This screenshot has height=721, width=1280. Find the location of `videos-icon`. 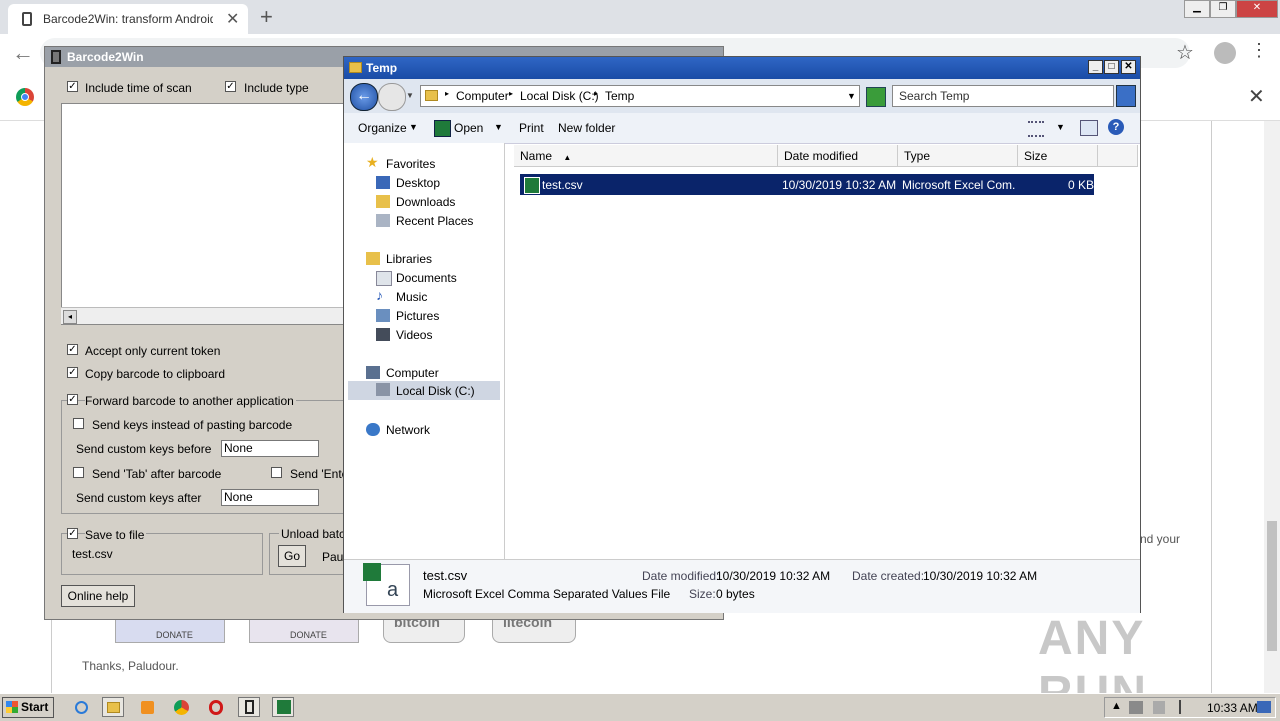

videos-icon is located at coordinates (383, 334).